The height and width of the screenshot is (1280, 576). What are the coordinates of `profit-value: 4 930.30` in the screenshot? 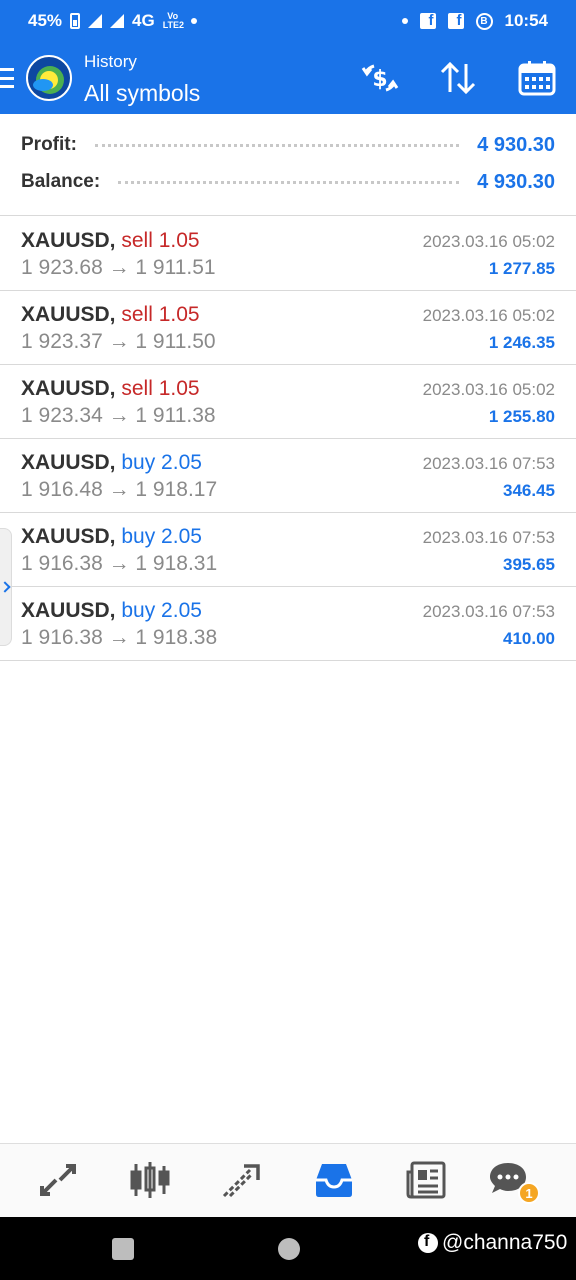 It's located at (516, 144).